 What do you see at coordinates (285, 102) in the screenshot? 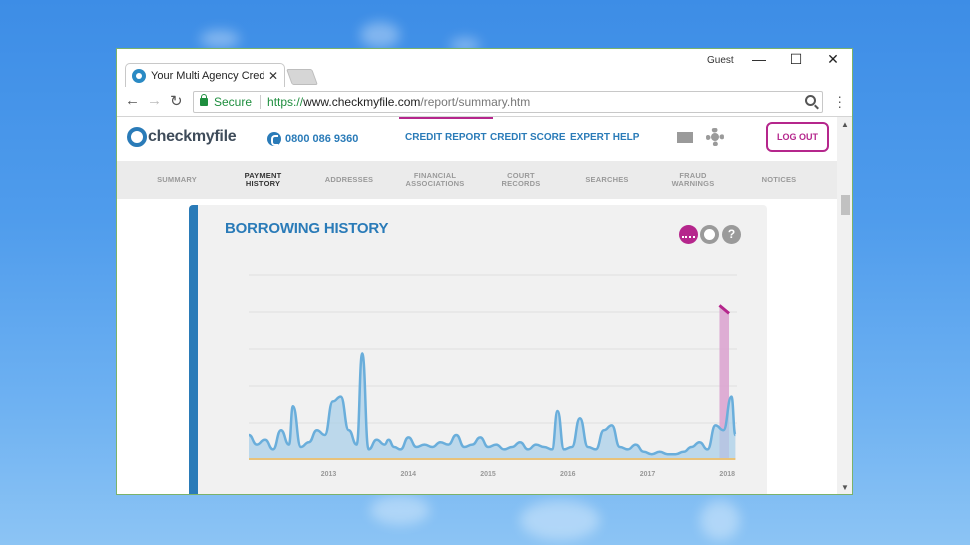
I see `url-scheme: https://` at bounding box center [285, 102].